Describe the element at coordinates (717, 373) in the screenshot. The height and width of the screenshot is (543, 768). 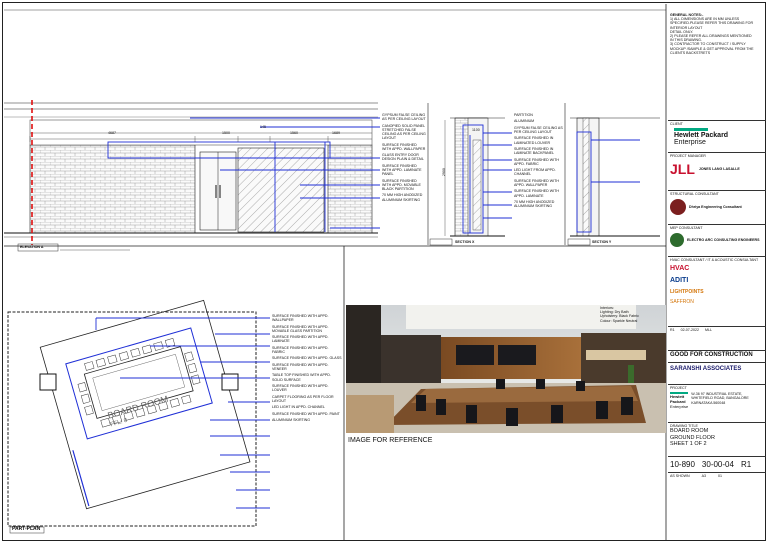
I see `architect-logo: SARANSHI ASSOCIATES` at that location.